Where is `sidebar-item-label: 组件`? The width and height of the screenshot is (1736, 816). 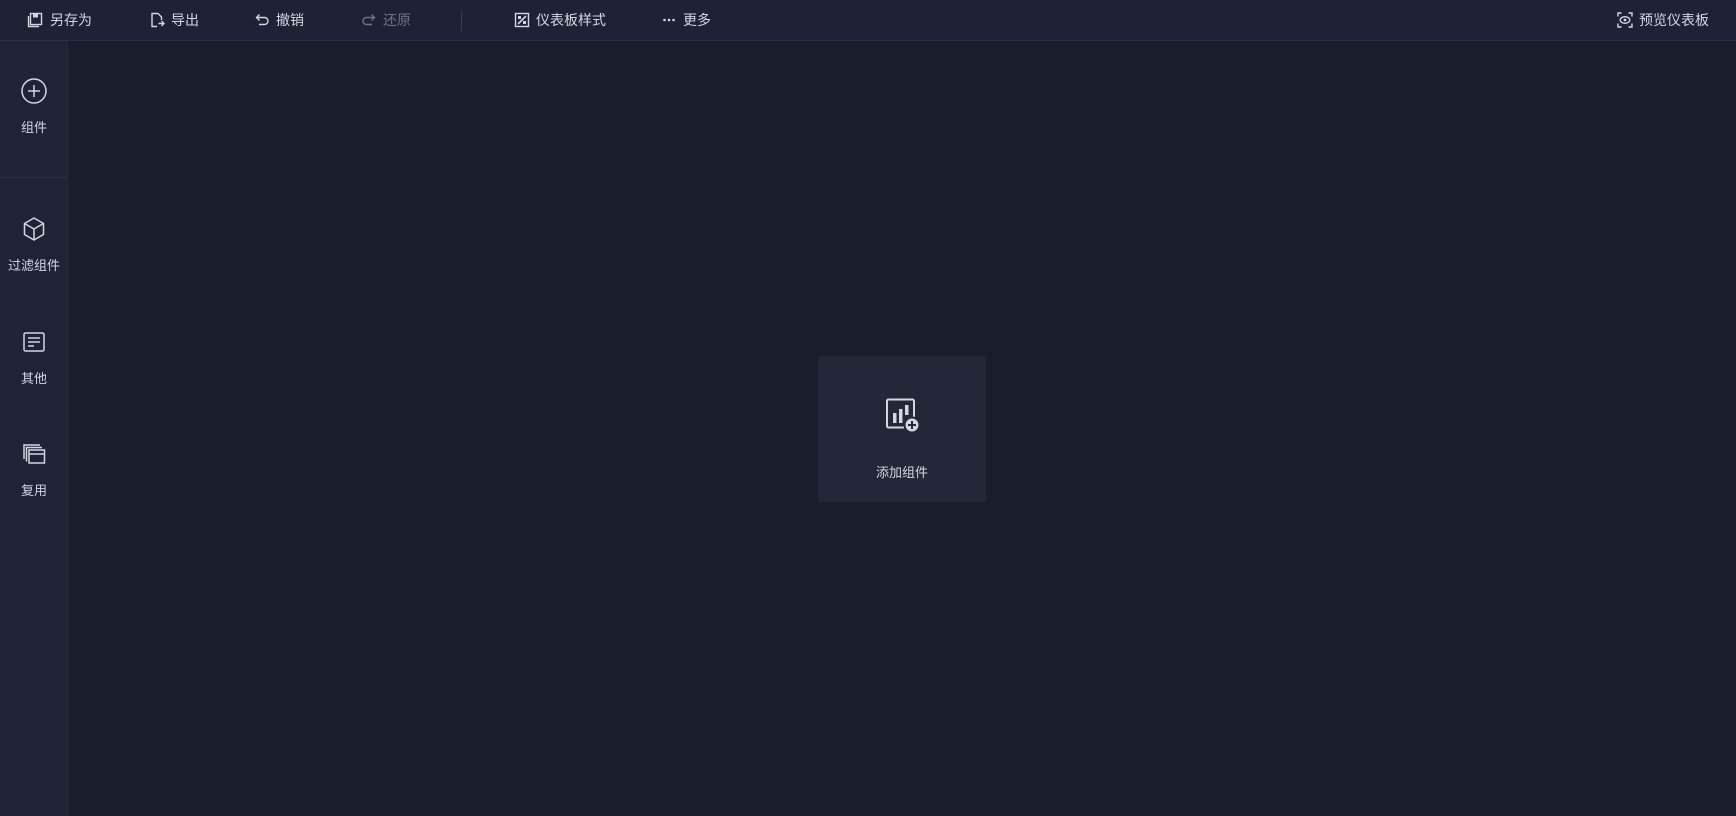
sidebar-item-label: 组件 is located at coordinates (33, 128).